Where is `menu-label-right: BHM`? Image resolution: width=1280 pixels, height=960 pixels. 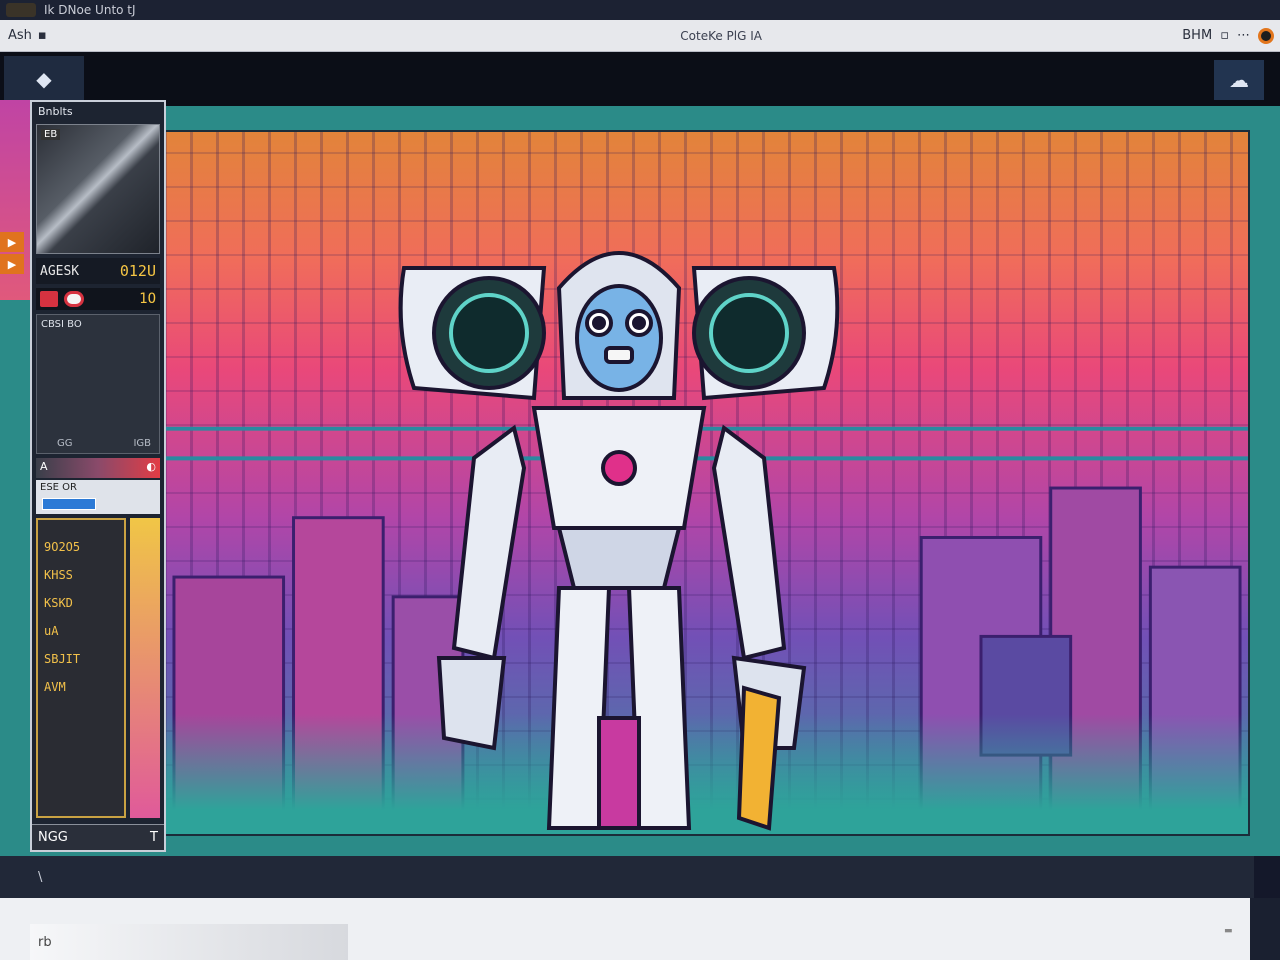 menu-label-right: BHM is located at coordinates (1197, 35).